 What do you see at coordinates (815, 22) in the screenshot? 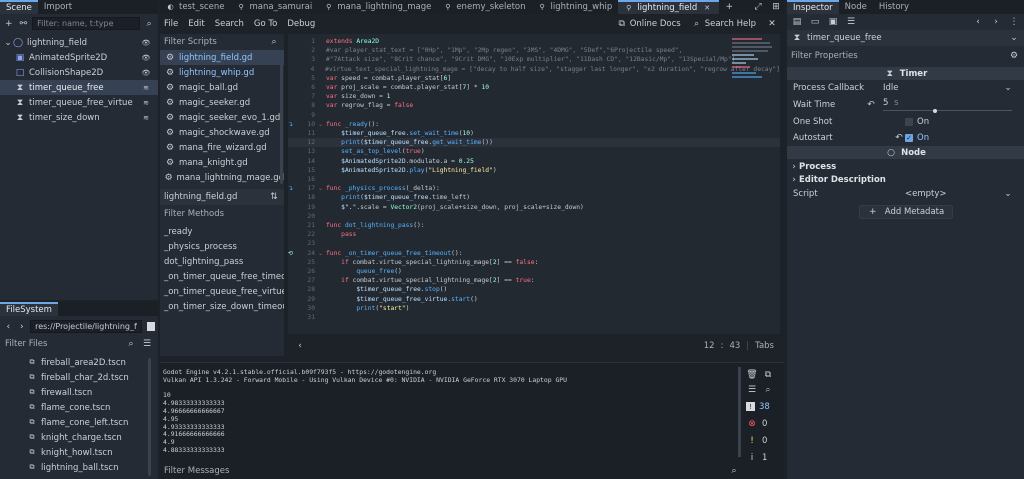
I see `open-icon: ▭` at bounding box center [815, 22].